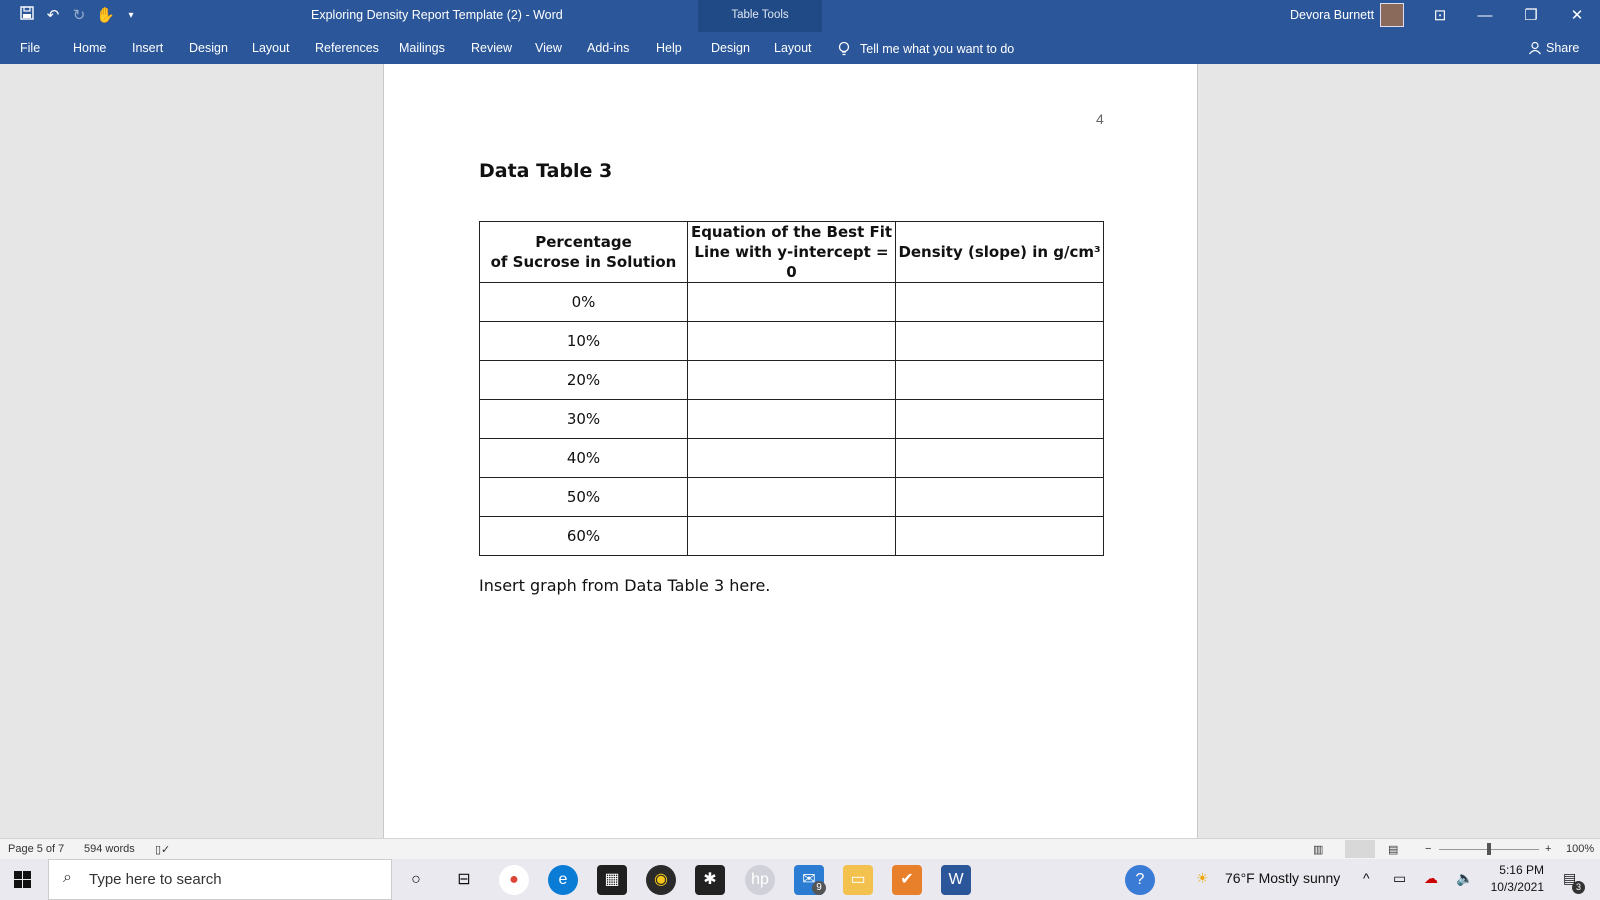 The height and width of the screenshot is (900, 1600). I want to click on table-row: 10%, so click(791, 341).